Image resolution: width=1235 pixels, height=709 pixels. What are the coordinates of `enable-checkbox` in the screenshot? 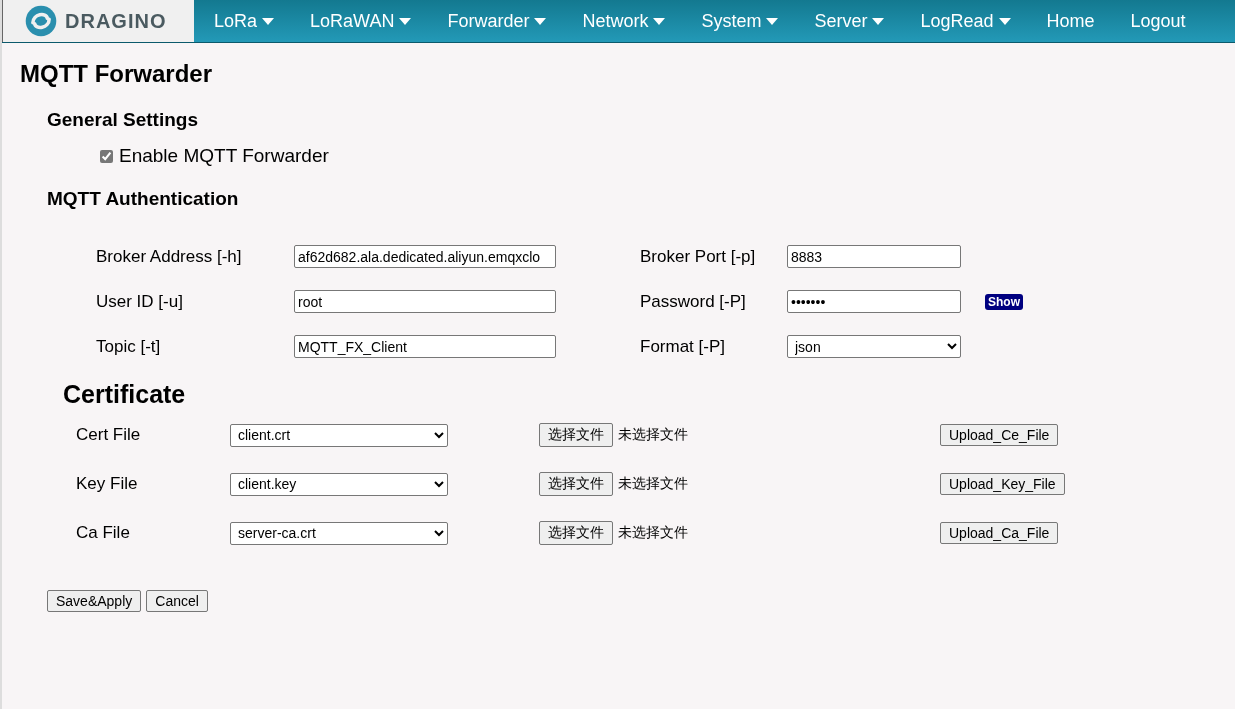 It's located at (106, 156).